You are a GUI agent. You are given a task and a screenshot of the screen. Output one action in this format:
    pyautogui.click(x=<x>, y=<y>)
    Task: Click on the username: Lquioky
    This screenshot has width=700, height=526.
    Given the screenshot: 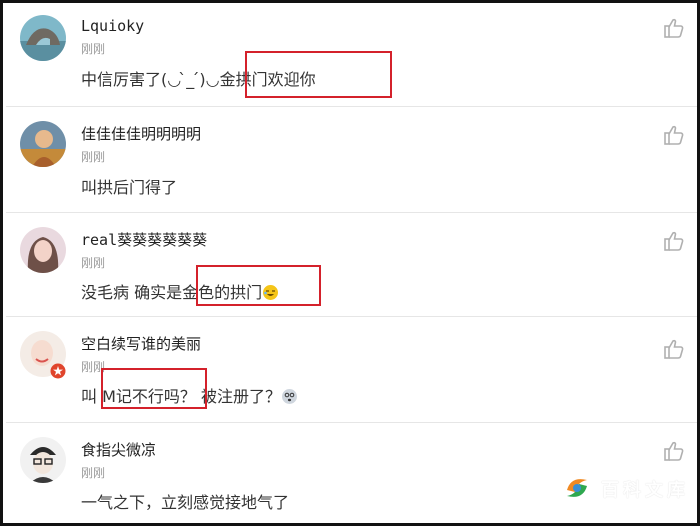 What is the action you would take?
    pyautogui.click(x=112, y=26)
    